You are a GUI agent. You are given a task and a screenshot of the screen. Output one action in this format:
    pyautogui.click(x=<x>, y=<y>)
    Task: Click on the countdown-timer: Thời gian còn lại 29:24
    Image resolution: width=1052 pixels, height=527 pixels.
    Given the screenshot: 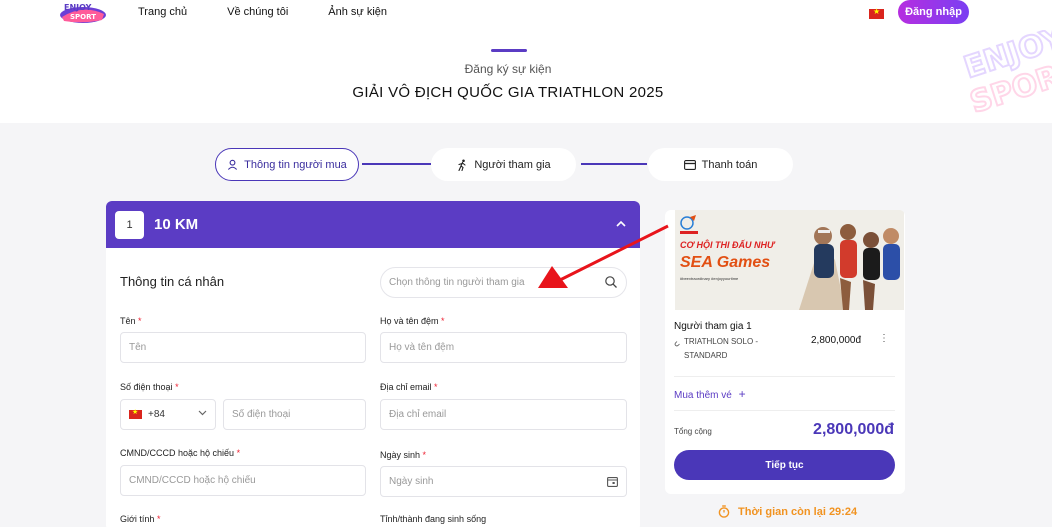 What is the action you would take?
    pyautogui.click(x=787, y=511)
    